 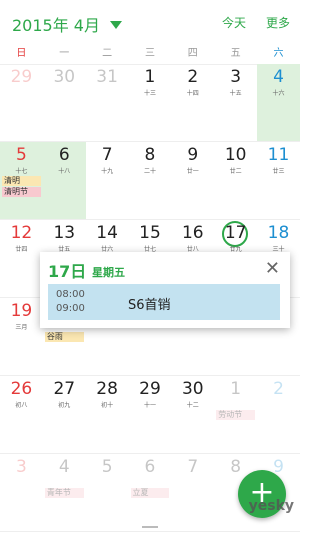 What do you see at coordinates (21, 102) in the screenshot?
I see `day-cell: 29` at bounding box center [21, 102].